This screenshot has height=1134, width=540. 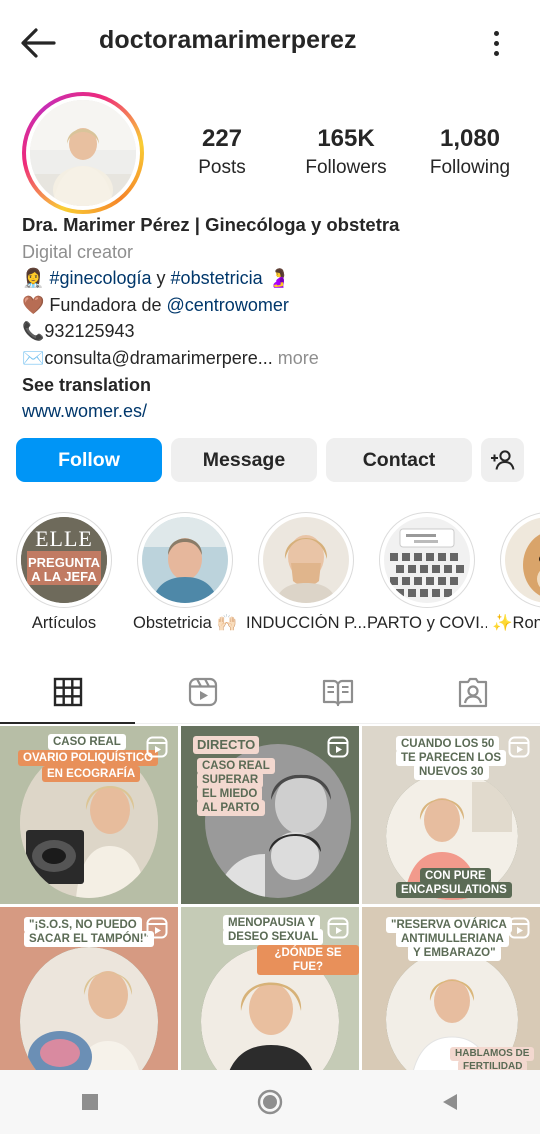 I want to click on post-caption-text: FERTILIDAD, so click(x=493, y=1065).